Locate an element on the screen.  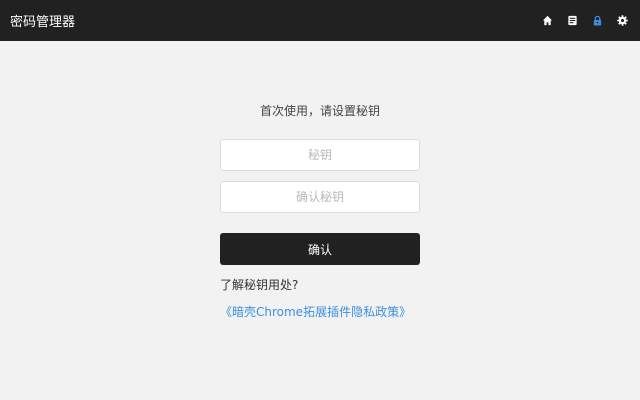
key-help-link: 了解秘钥用处? is located at coordinates (259, 284).